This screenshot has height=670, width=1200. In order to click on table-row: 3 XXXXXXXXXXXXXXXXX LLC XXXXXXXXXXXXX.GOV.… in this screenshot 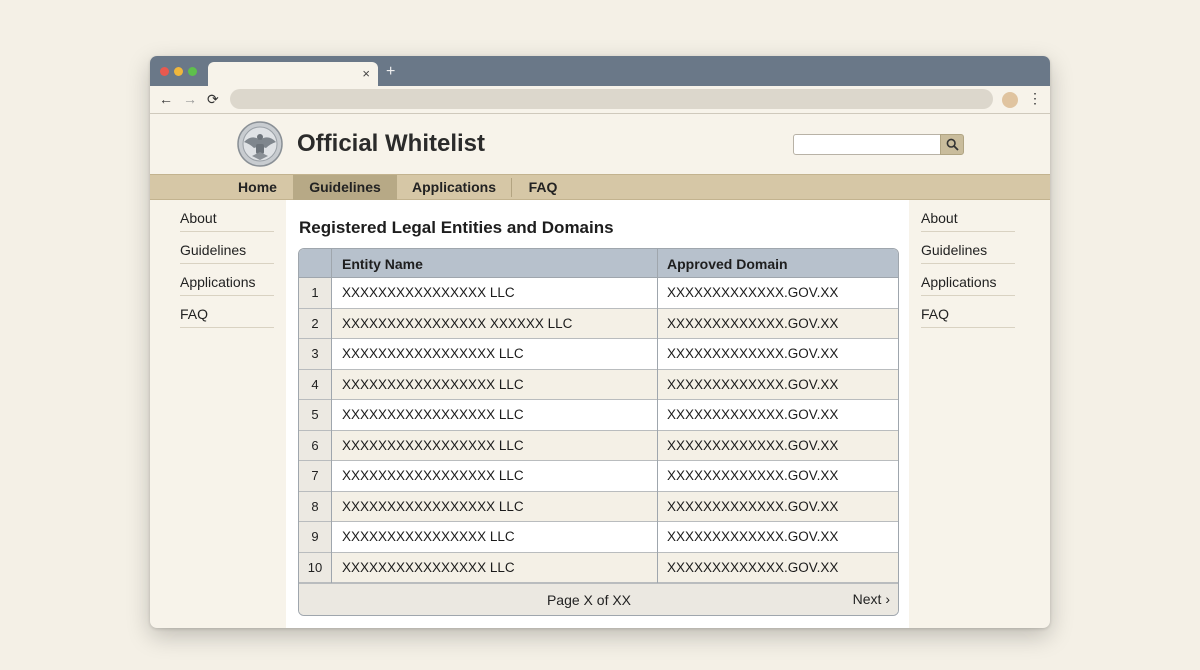, I will do `click(598, 354)`.